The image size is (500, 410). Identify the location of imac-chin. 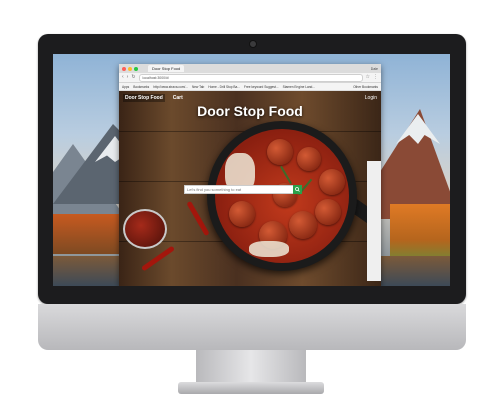
(252, 327).